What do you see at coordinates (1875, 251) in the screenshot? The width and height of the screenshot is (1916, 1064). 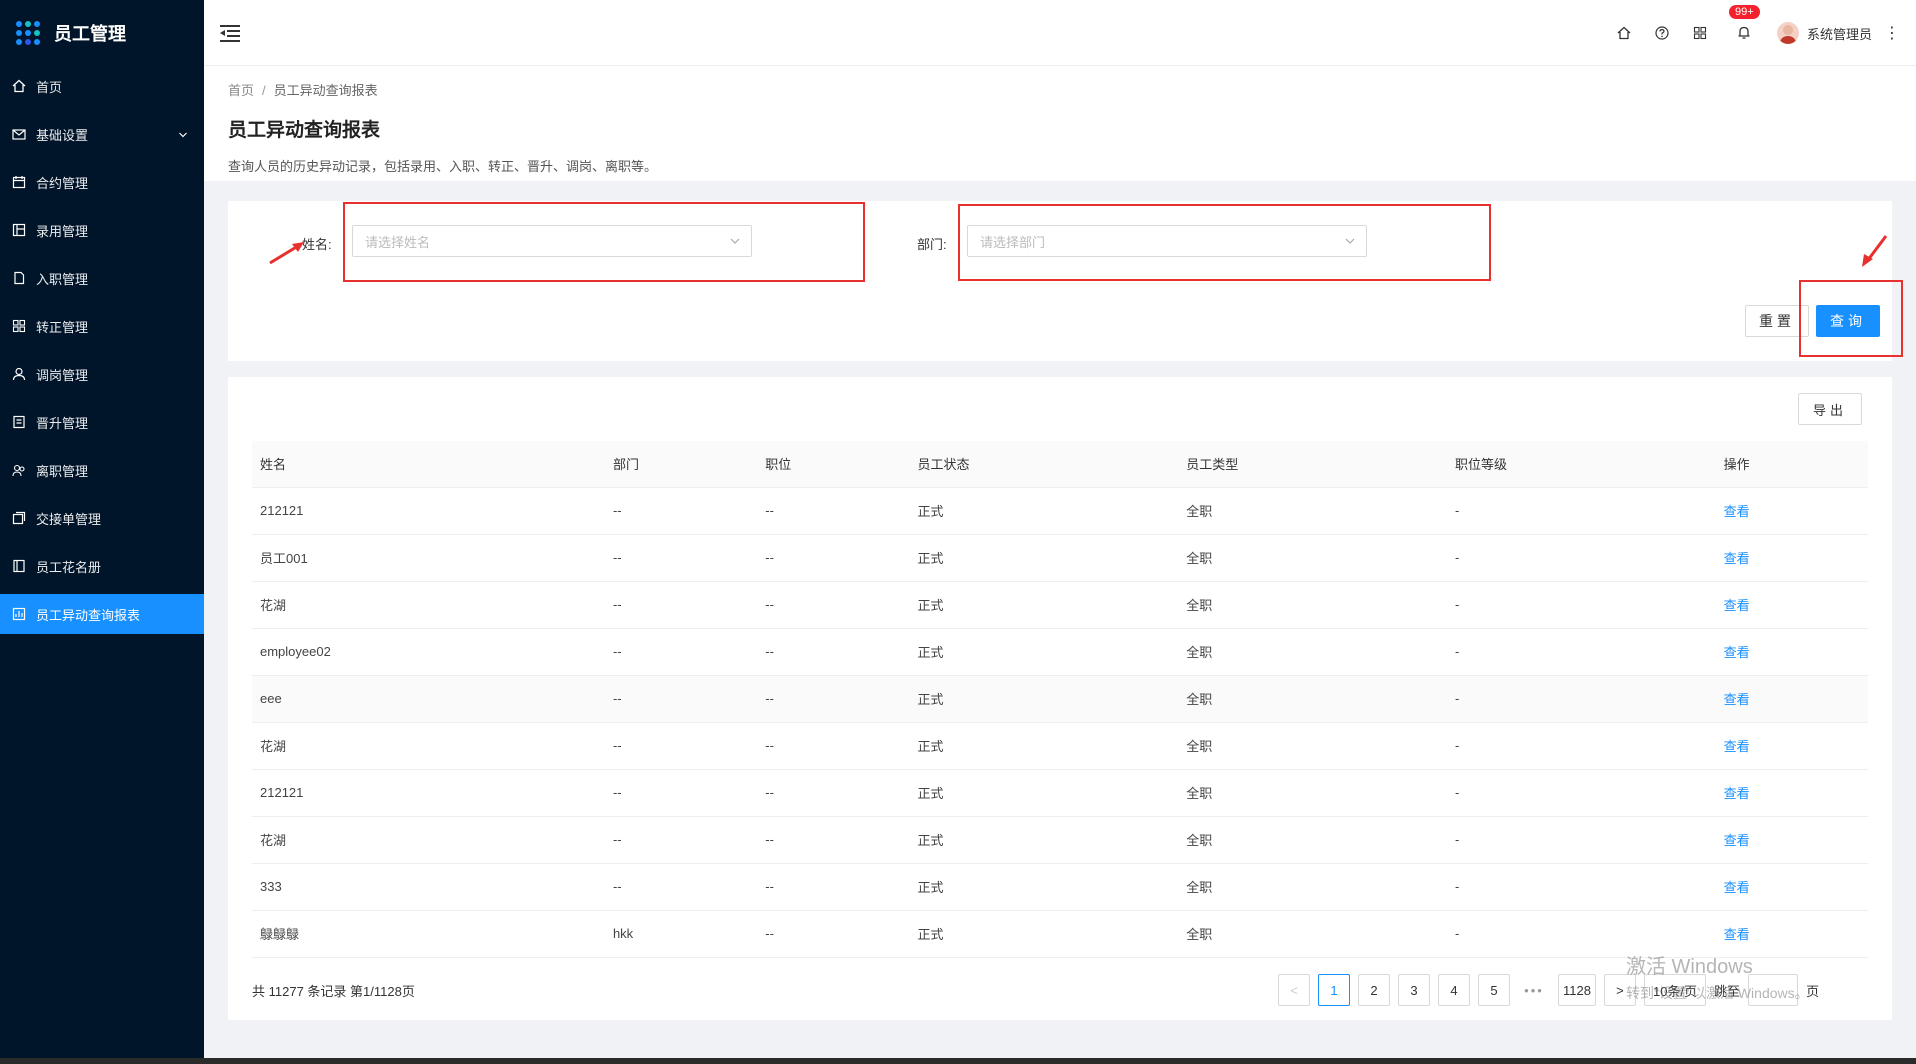 I see `annotation-arrow-icon` at bounding box center [1875, 251].